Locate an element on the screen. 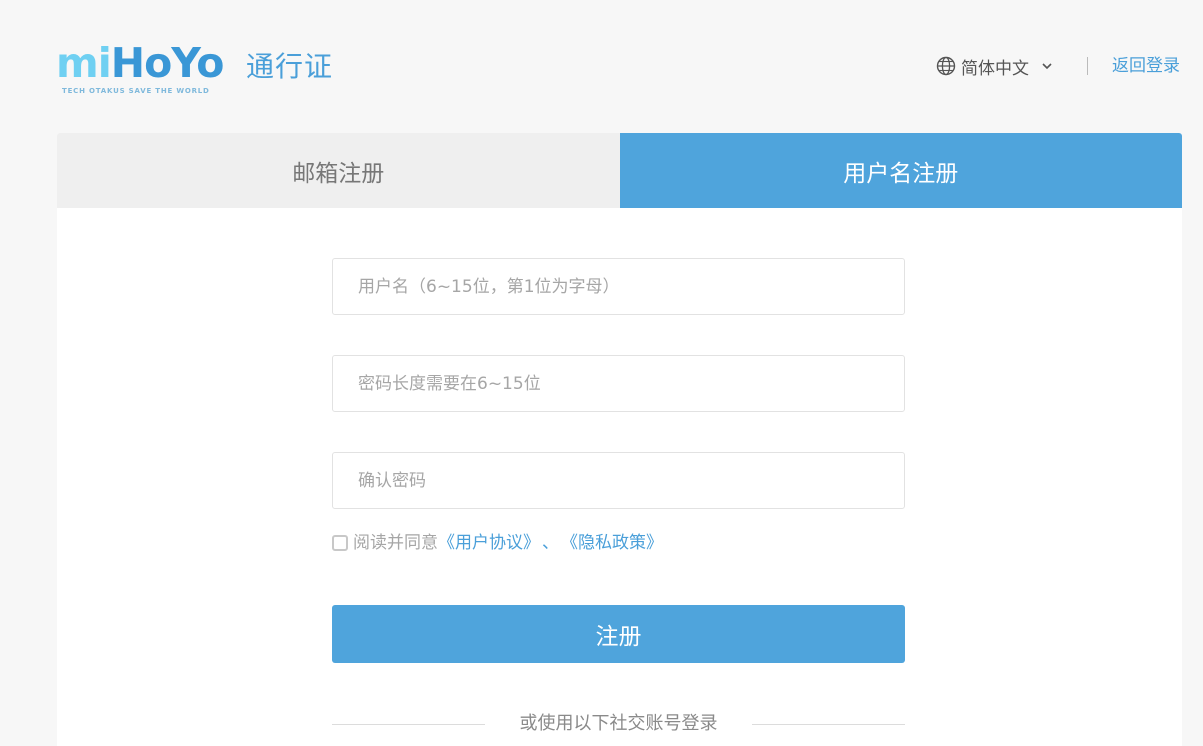  logo-tagline: TECH OTAKUS SAVE THE WORLD is located at coordinates (136, 91).